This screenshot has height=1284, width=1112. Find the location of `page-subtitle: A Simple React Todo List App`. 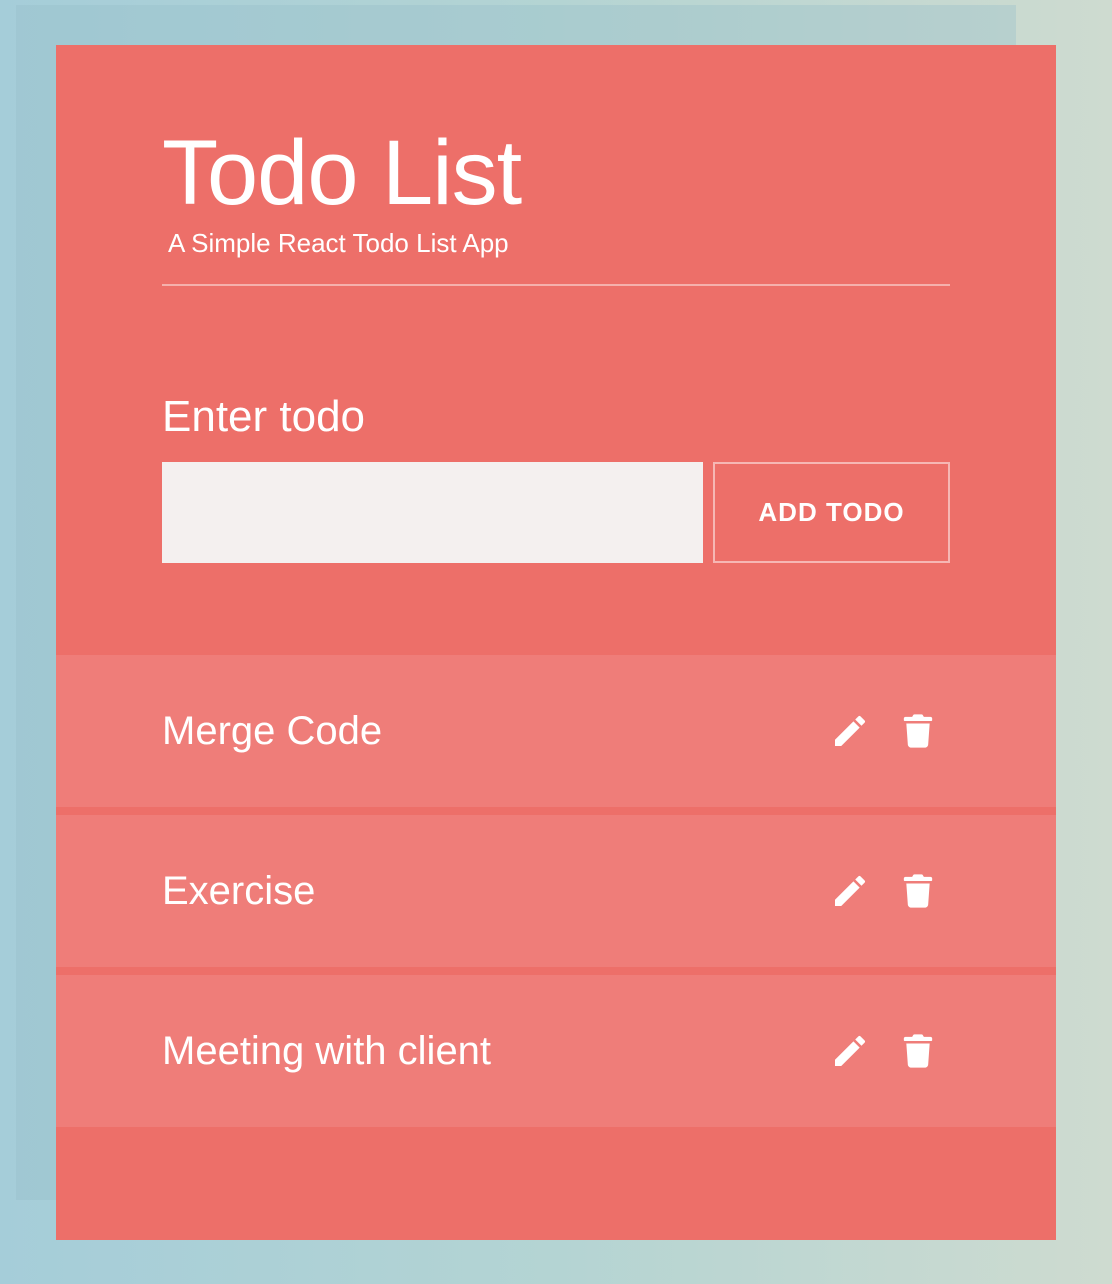

page-subtitle: A Simple React Todo List App is located at coordinates (338, 243).